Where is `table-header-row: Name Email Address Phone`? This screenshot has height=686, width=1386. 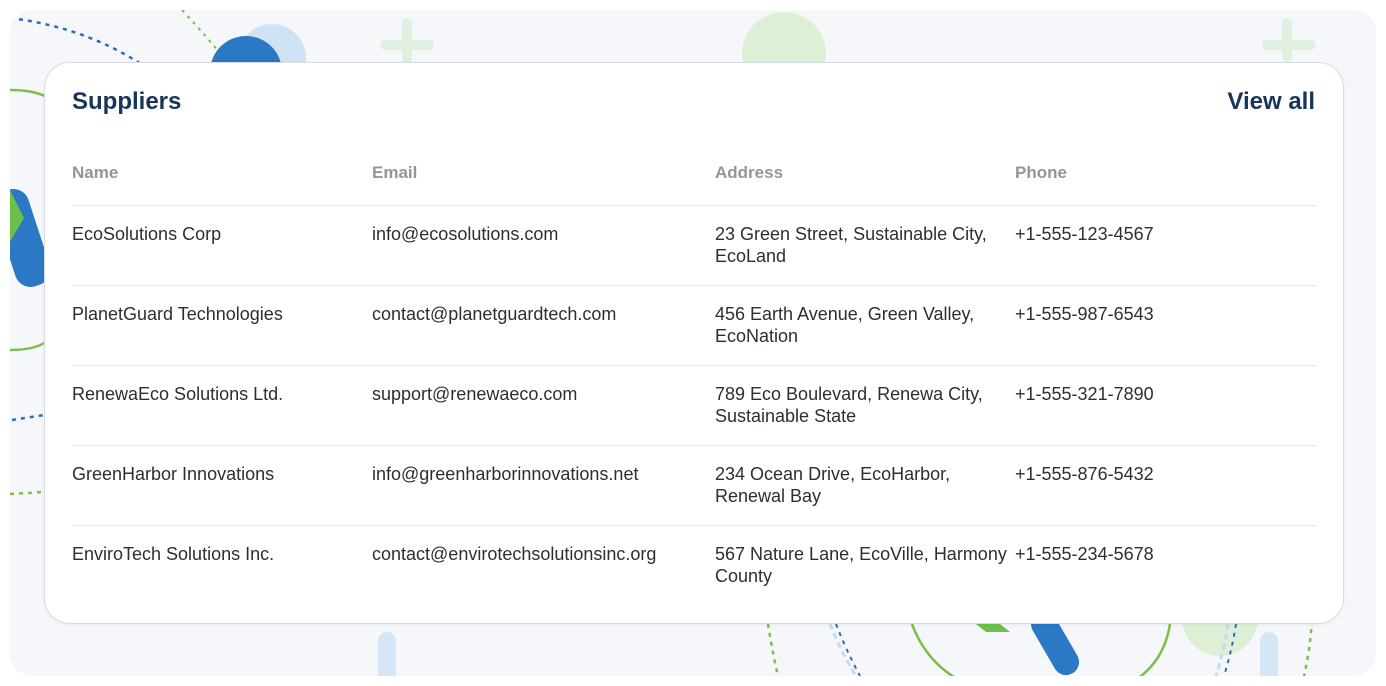
table-header-row: Name Email Address Phone is located at coordinates (694, 179).